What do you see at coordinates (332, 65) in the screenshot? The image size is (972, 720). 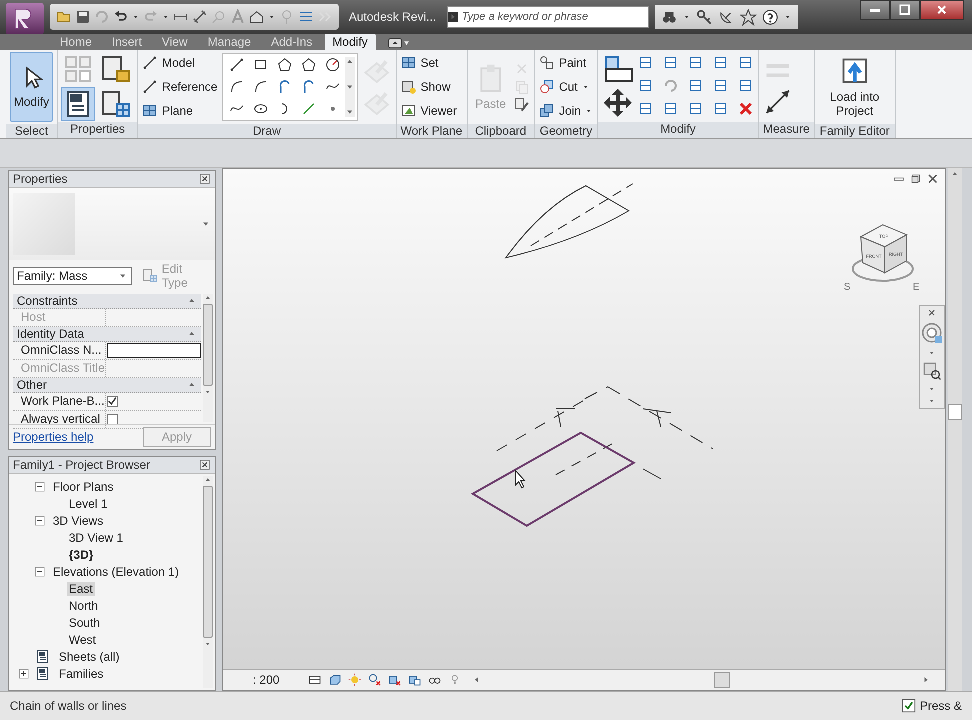 I see `circle-icon` at bounding box center [332, 65].